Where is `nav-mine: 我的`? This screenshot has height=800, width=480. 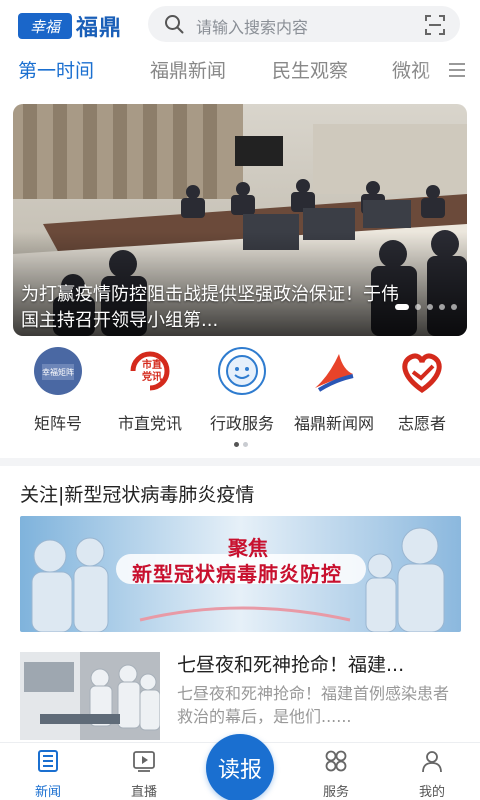 nav-mine: 我的 is located at coordinates (432, 774).